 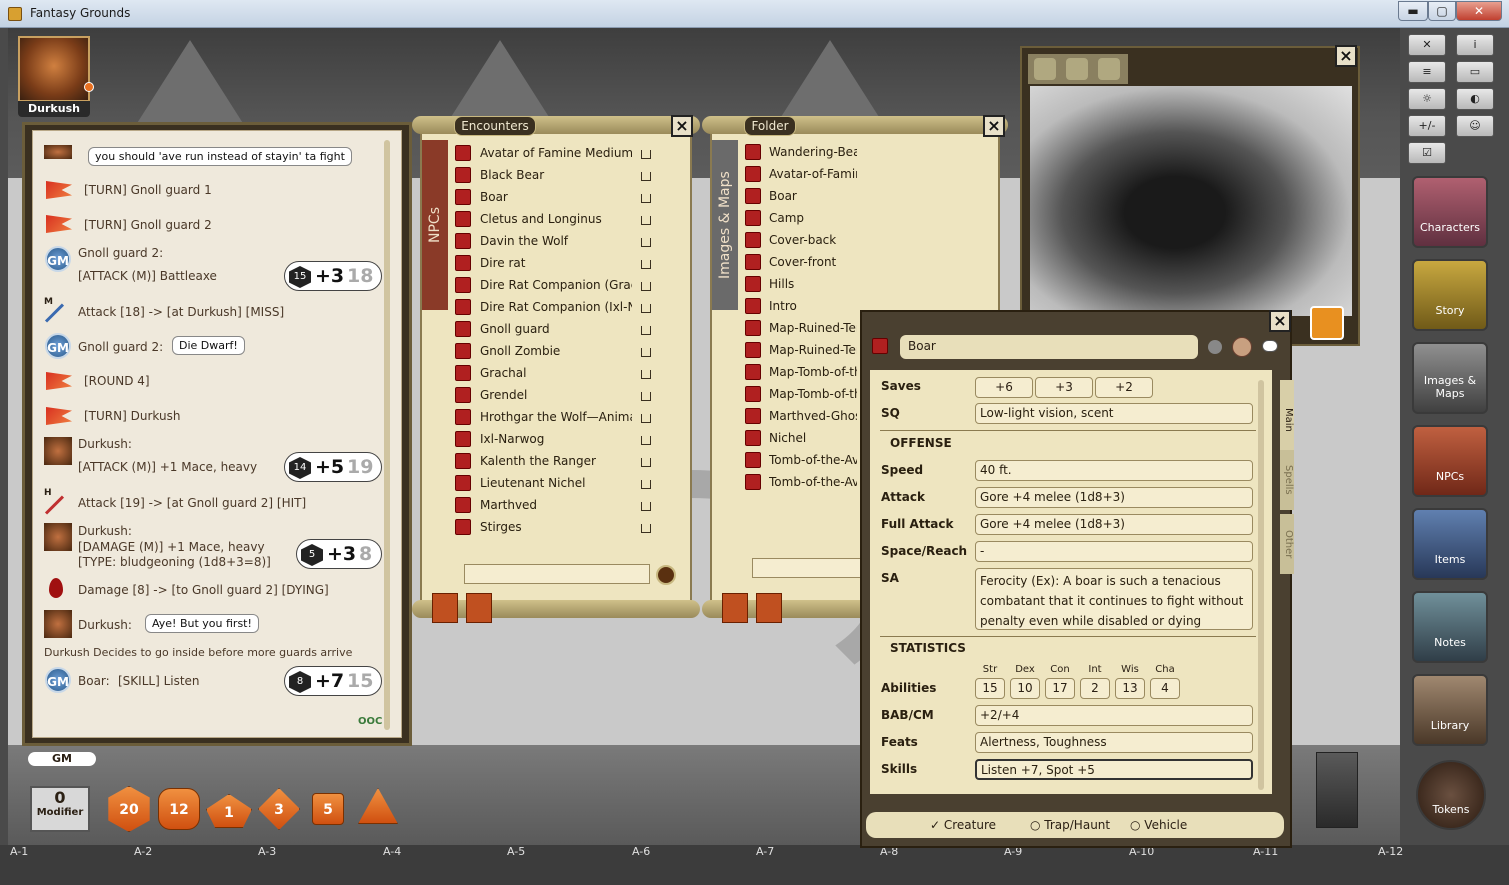 I want to click on share-icon, so click(x=1327, y=323).